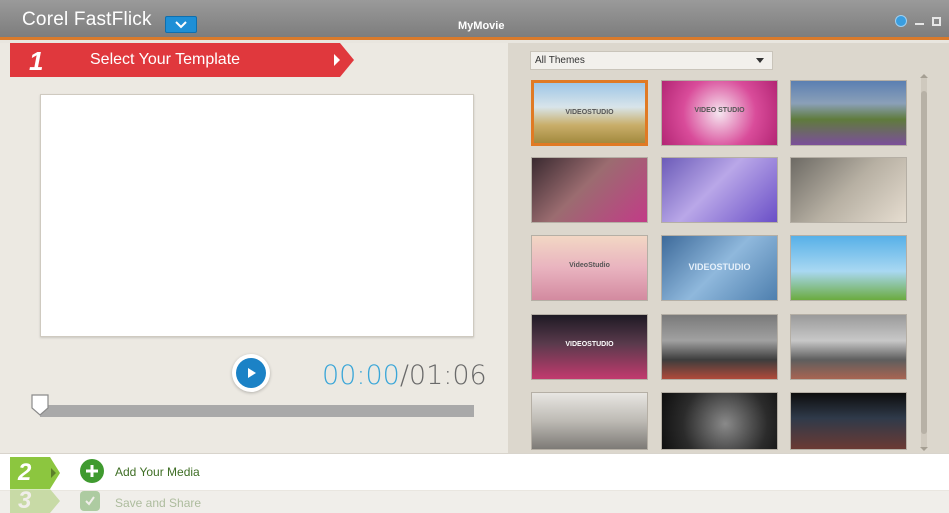 This screenshot has width=949, height=513. Describe the element at coordinates (651, 60) in the screenshot. I see `theme-filter-select: All Themes` at that location.